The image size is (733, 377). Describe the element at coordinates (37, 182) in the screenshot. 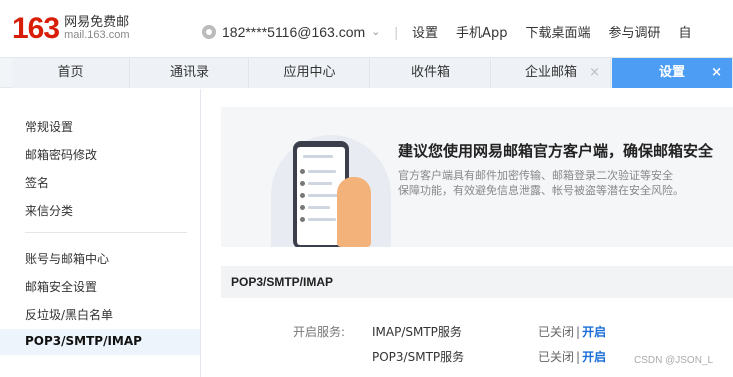

I see `sidebar-item-signature: 签名` at that location.